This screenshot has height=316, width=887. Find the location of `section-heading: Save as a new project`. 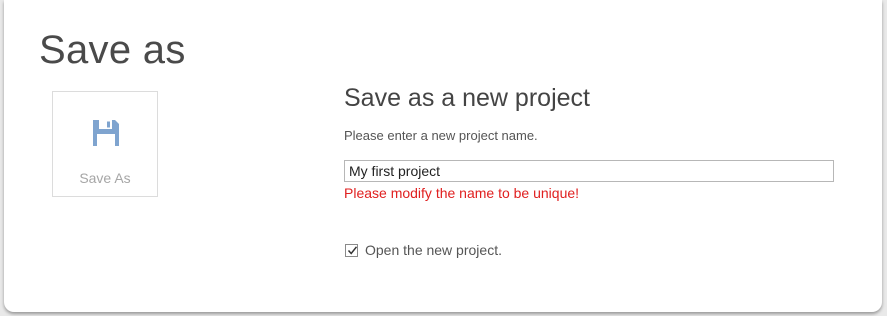

section-heading: Save as a new project is located at coordinates (467, 98).